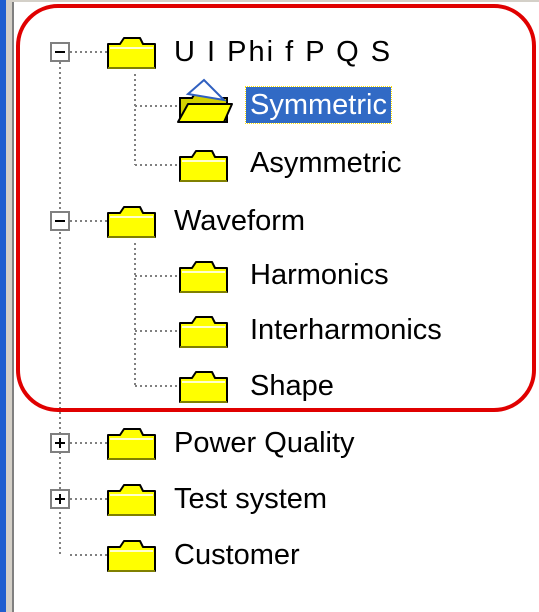 Image resolution: width=539 pixels, height=612 pixels. Describe the element at coordinates (60, 52) in the screenshot. I see `collapse-box-uiphi` at that location.